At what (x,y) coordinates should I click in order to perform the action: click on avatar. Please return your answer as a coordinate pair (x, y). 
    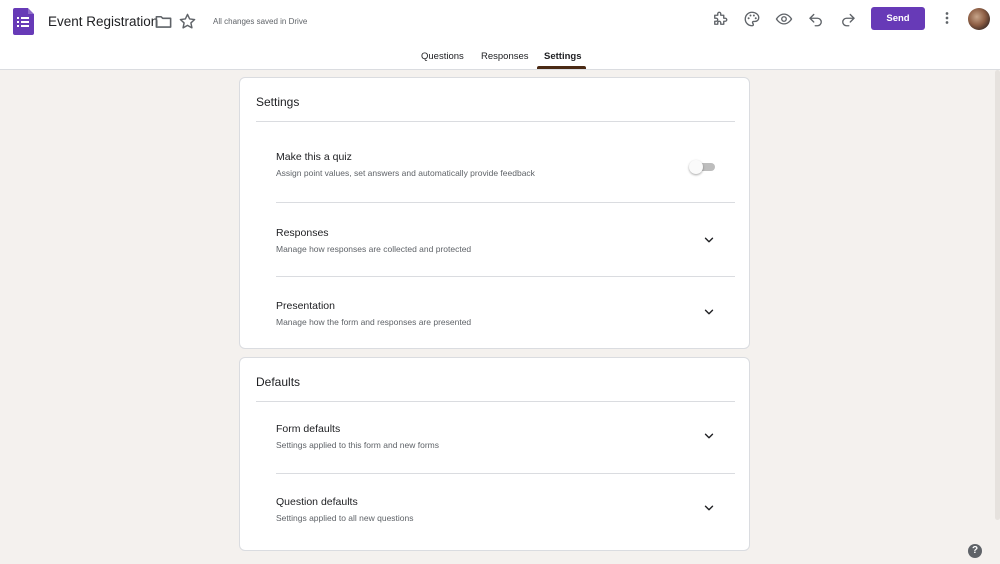
    Looking at the image, I should click on (979, 19).